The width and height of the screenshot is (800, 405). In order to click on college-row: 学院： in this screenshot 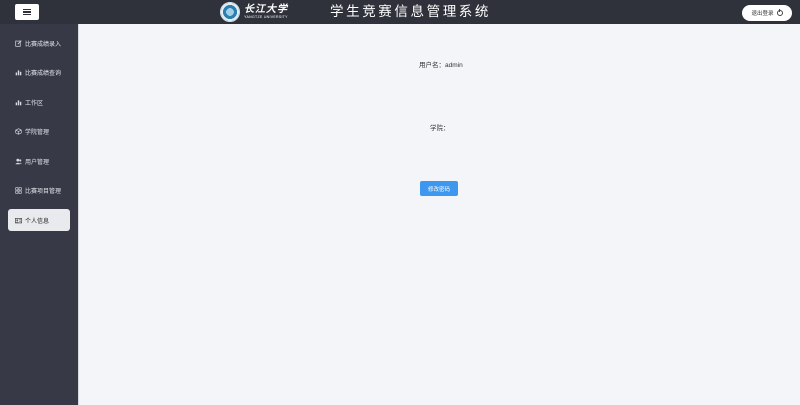, I will do `click(440, 127)`.